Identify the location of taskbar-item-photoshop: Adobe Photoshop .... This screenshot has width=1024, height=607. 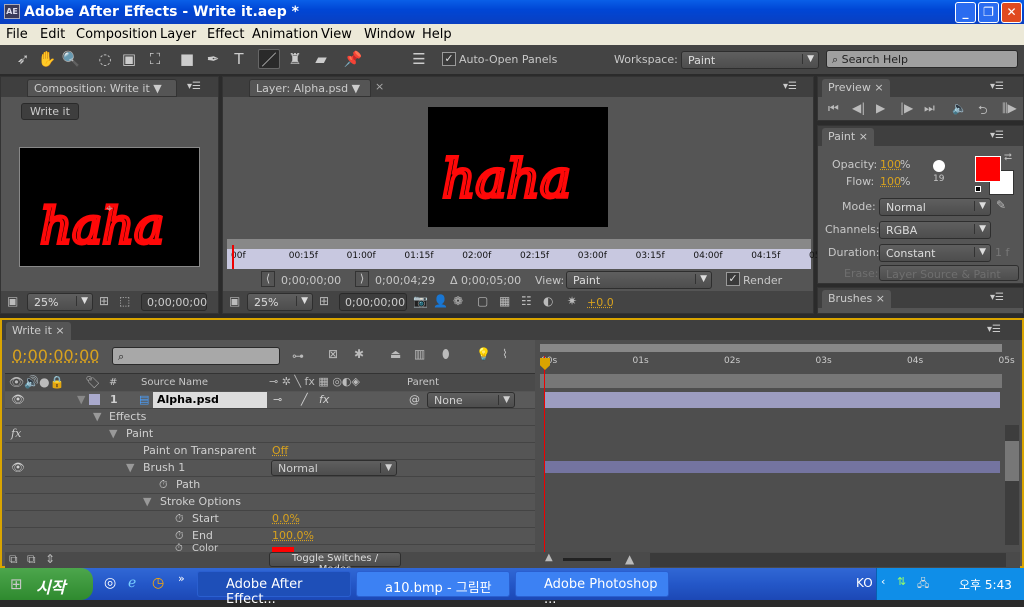
(592, 589).